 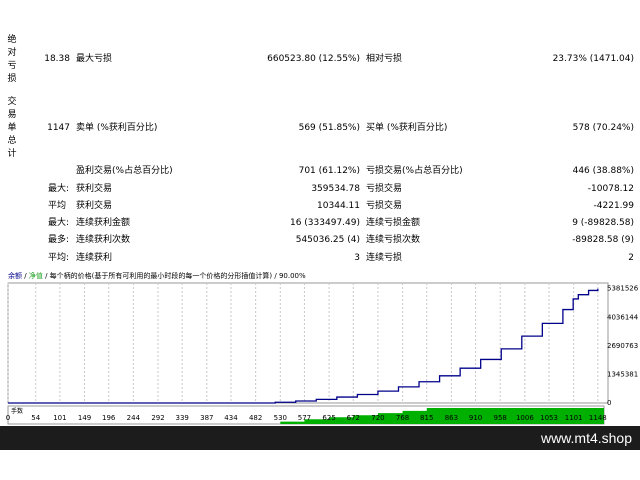 I want to click on x-tick-label: 149, so click(x=84, y=418).